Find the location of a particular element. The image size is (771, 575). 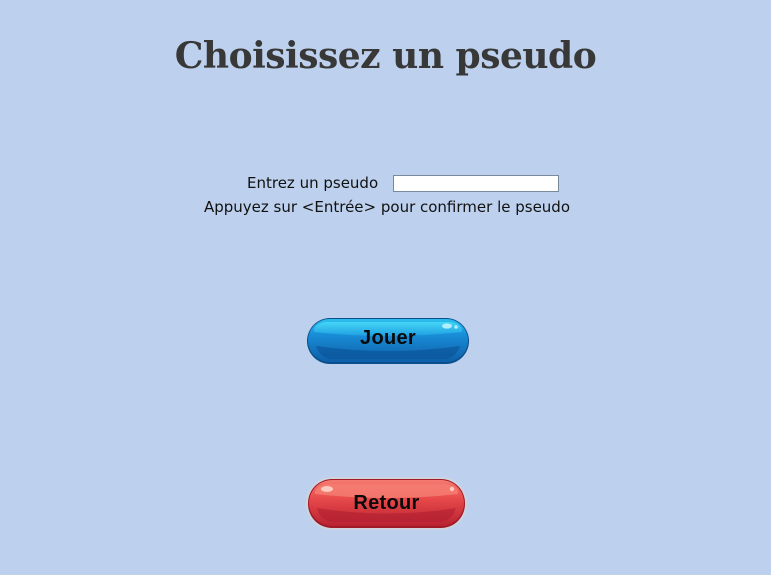

pseudo-input is located at coordinates (476, 183).